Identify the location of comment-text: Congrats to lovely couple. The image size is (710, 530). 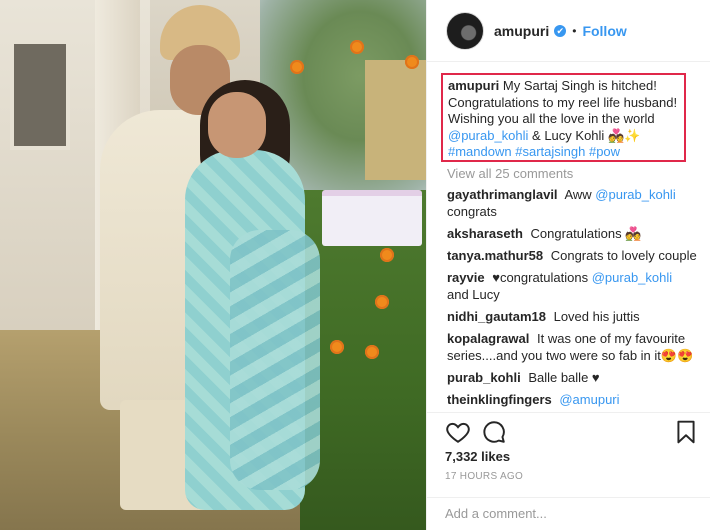
(623, 255).